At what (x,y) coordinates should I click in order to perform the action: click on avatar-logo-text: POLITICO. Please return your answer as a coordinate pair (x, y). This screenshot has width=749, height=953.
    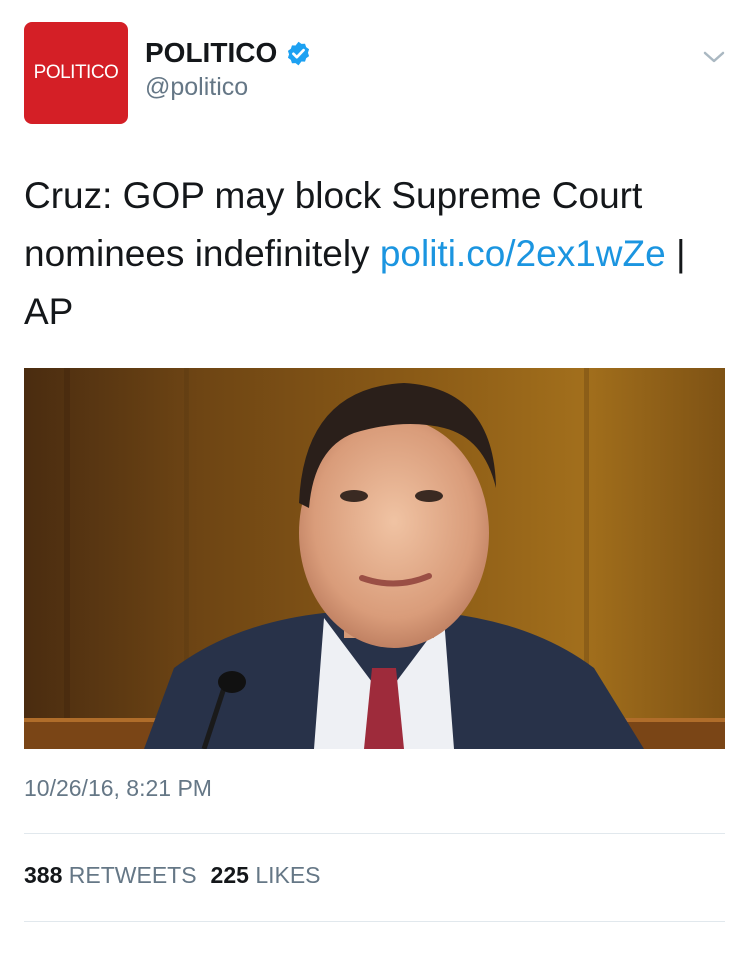
    Looking at the image, I should click on (76, 72).